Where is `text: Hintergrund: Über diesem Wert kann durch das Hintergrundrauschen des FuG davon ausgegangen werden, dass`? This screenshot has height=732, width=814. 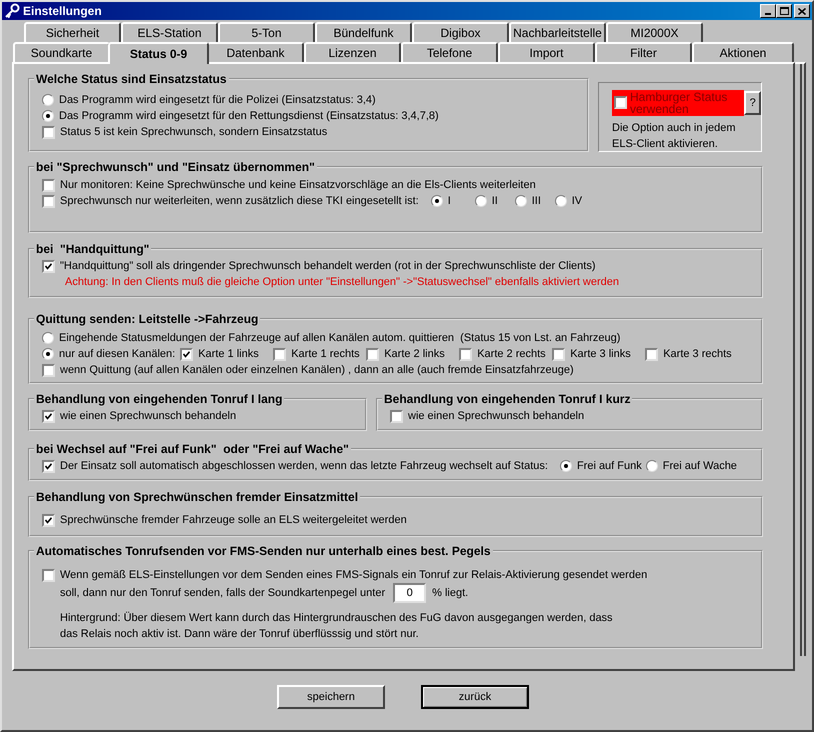
text: Hintergrund: Über diesem Wert kann durch das Hintergrundrauschen des FuG davon ausgegangen werden, dass is located at coordinates (336, 618).